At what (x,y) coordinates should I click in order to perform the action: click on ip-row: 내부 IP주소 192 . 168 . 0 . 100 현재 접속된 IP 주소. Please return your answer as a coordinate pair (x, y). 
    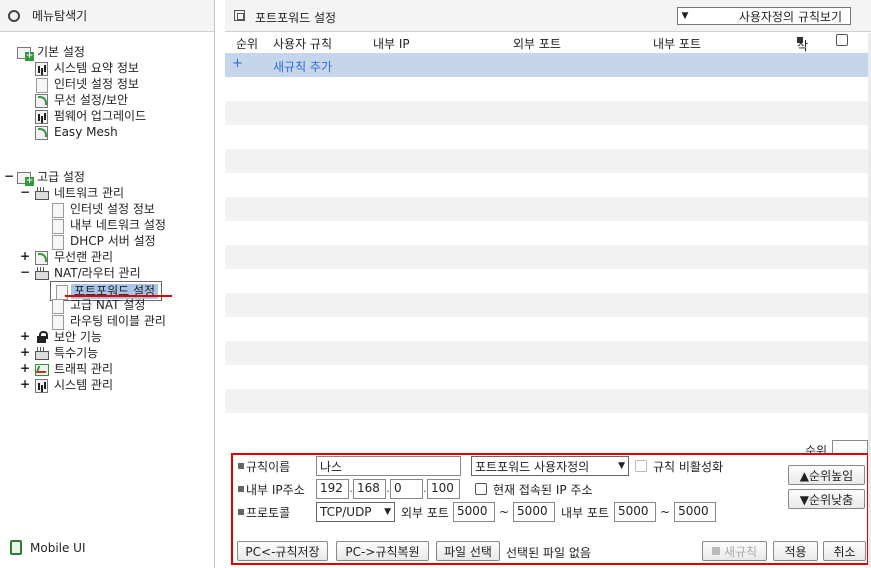
    Looking at the image, I should click on (413, 489).